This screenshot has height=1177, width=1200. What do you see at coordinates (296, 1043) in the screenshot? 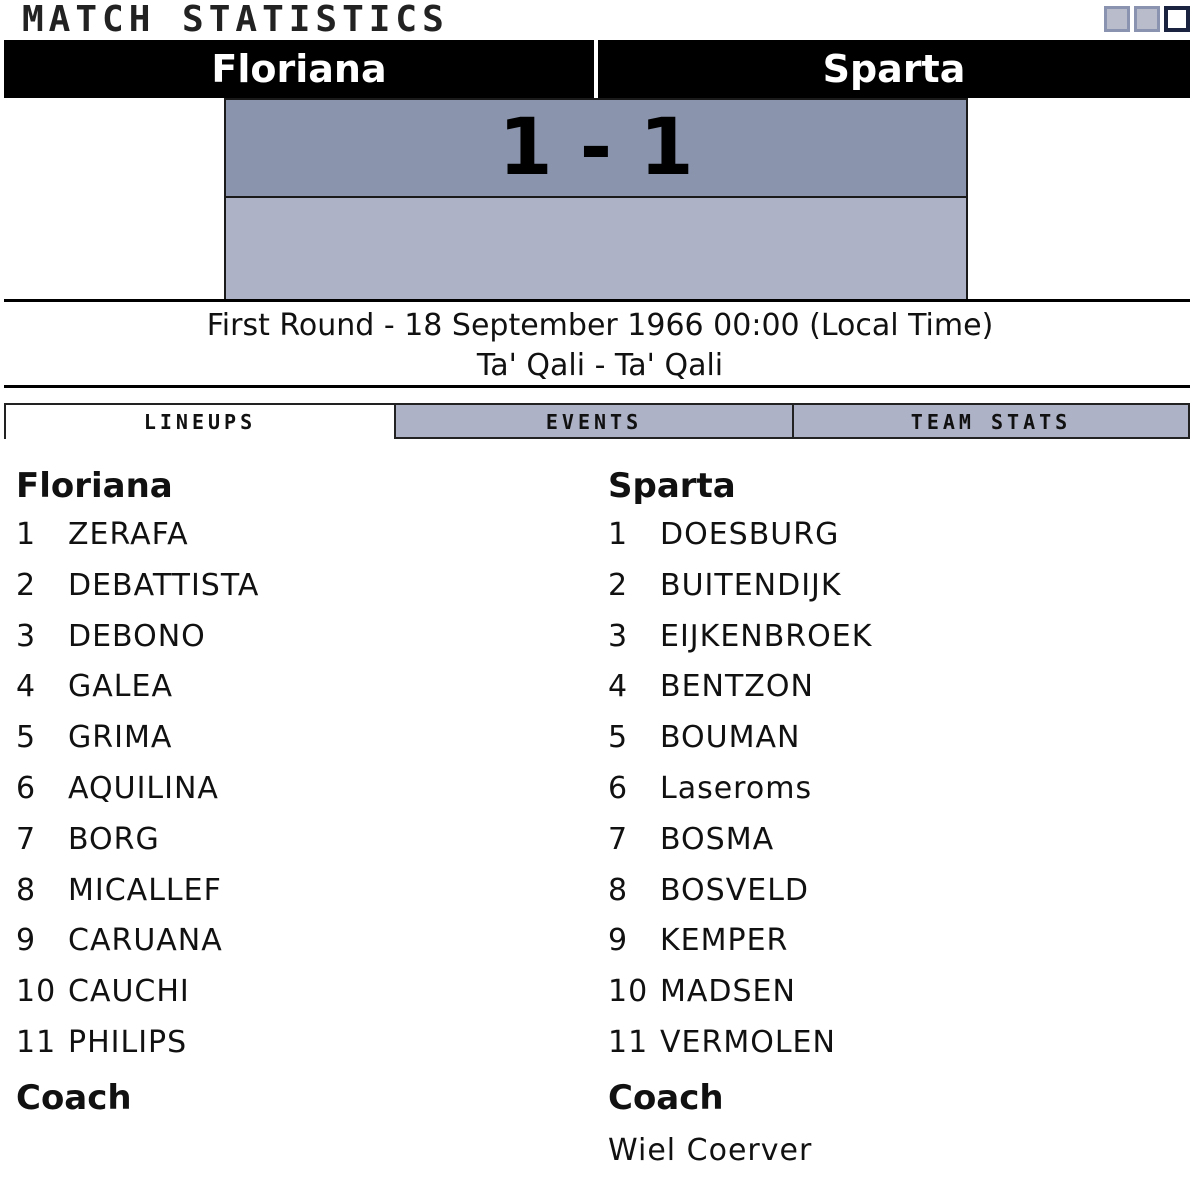
I see `player-row: 11 PHILIPS` at bounding box center [296, 1043].